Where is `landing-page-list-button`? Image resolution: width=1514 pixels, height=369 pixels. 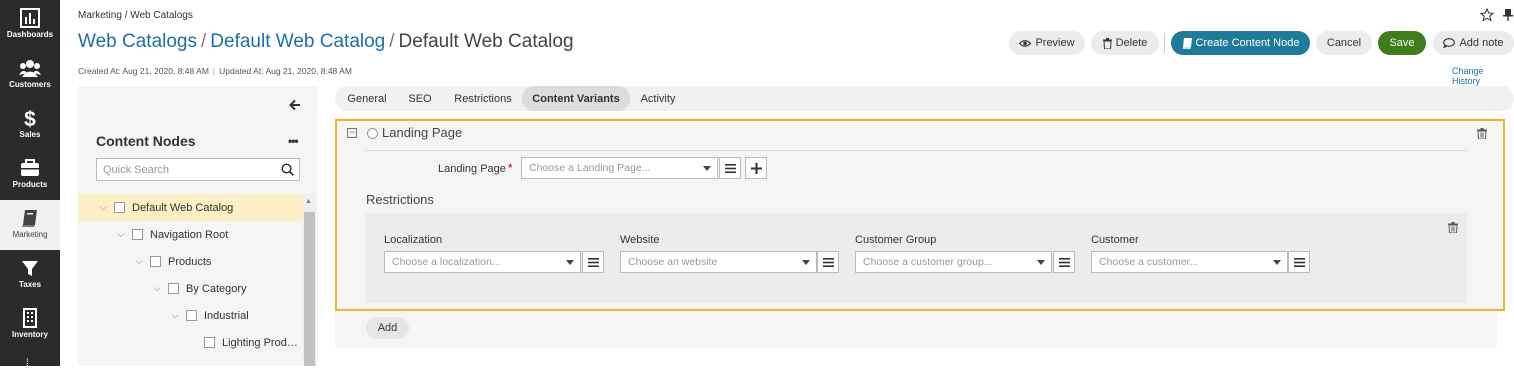
landing-page-list-button is located at coordinates (730, 168).